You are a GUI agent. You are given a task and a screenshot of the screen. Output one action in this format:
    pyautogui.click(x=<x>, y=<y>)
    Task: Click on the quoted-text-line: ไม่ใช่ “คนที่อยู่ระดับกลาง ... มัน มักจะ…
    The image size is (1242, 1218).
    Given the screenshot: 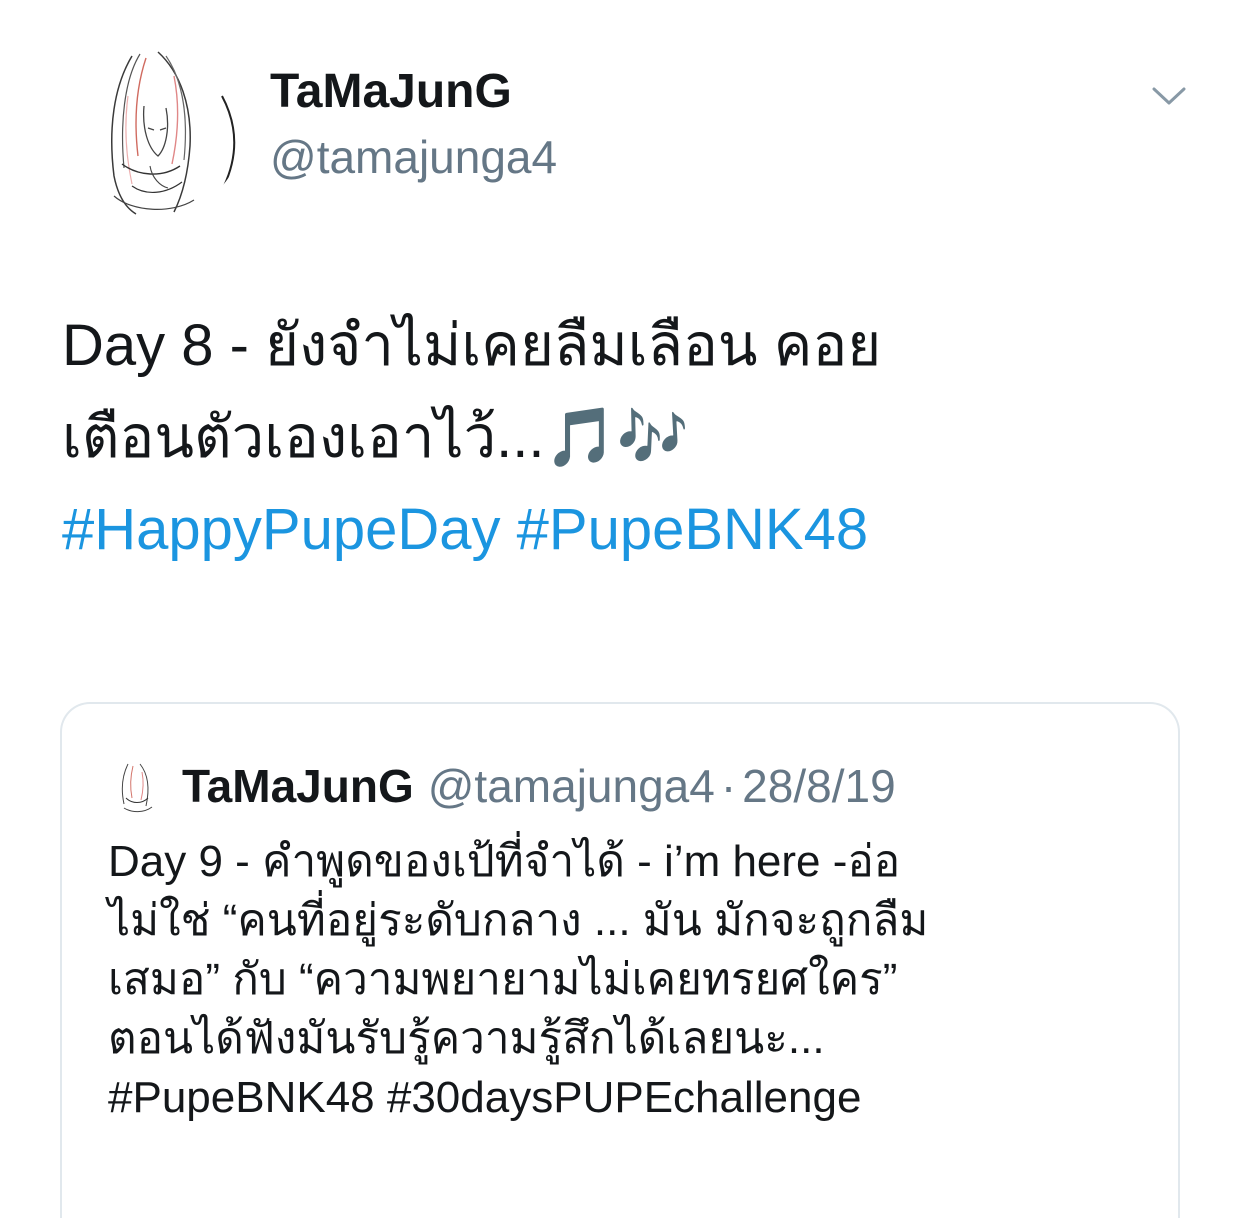 What is the action you would take?
    pyautogui.click(x=518, y=920)
    